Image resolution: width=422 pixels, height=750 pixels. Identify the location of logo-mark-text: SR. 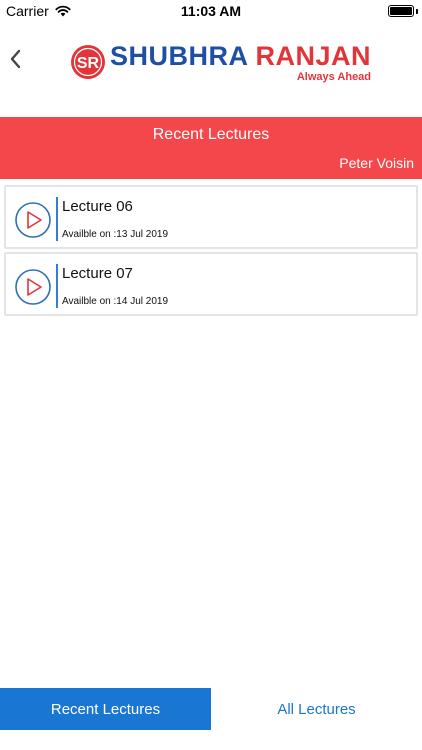
(88, 63).